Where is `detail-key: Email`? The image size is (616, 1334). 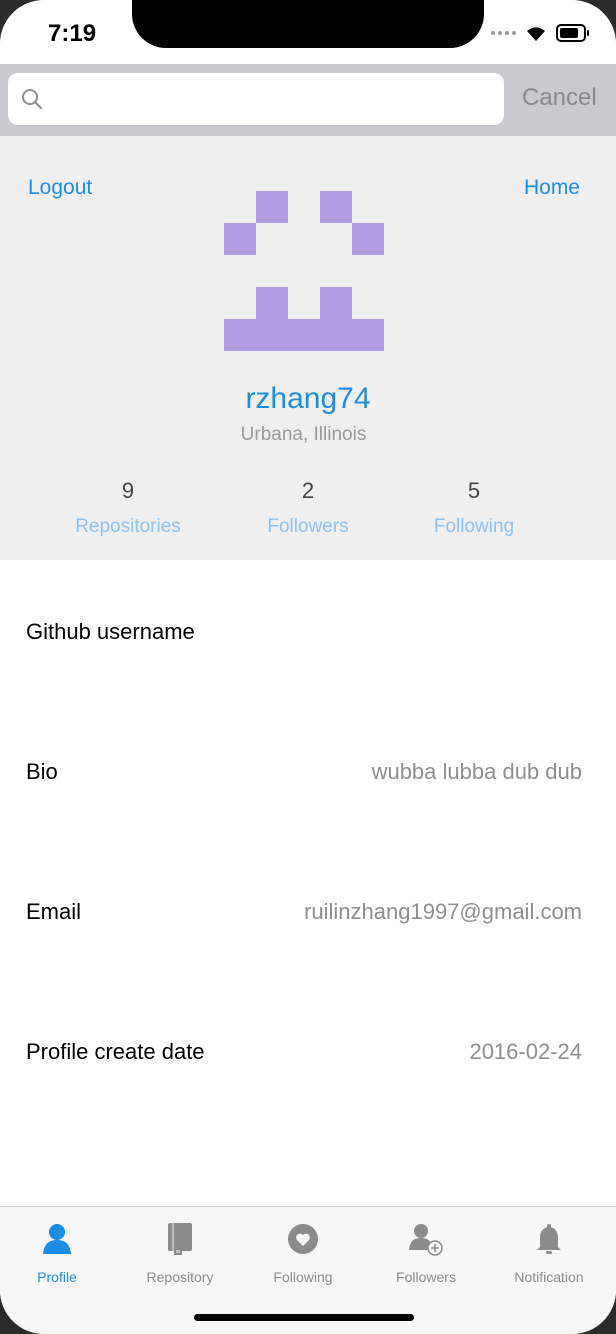 detail-key: Email is located at coordinates (54, 911).